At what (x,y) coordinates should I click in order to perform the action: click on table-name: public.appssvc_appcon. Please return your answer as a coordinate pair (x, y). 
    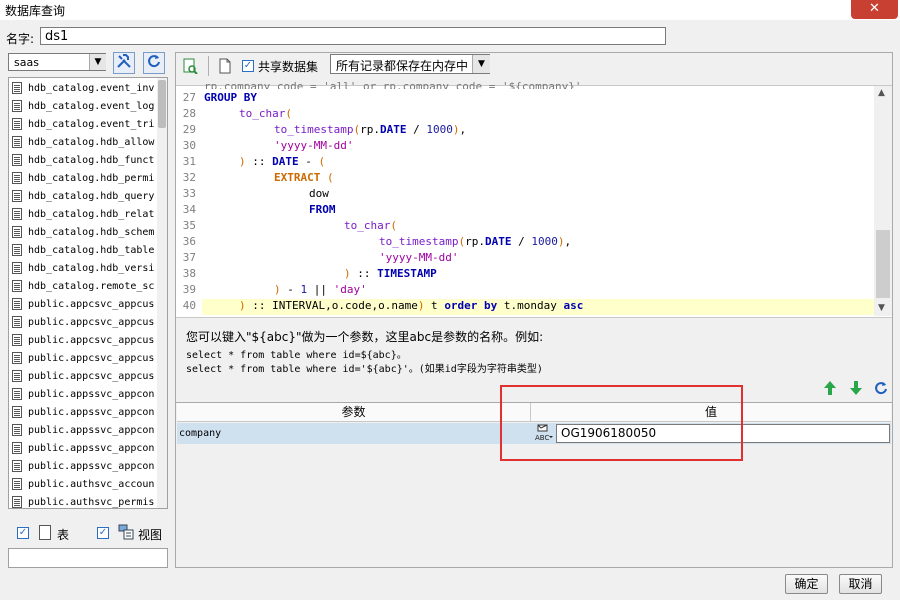
    Looking at the image, I should click on (91, 430).